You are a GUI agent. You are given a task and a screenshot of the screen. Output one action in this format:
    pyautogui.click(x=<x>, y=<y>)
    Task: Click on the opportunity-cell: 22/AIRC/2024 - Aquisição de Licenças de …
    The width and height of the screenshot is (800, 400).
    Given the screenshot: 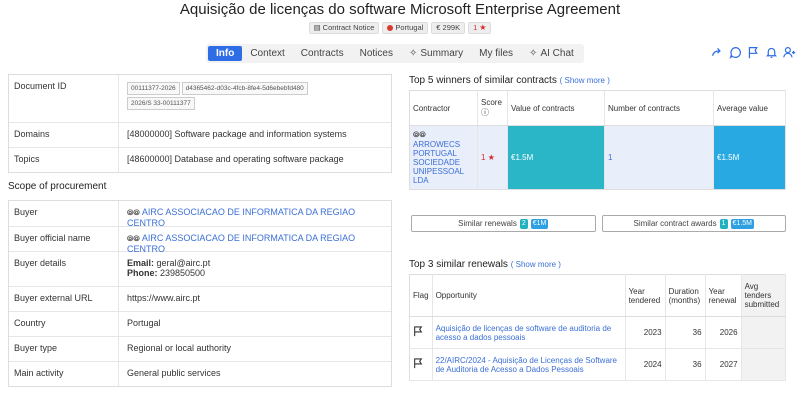 What is the action you would take?
    pyautogui.click(x=529, y=364)
    